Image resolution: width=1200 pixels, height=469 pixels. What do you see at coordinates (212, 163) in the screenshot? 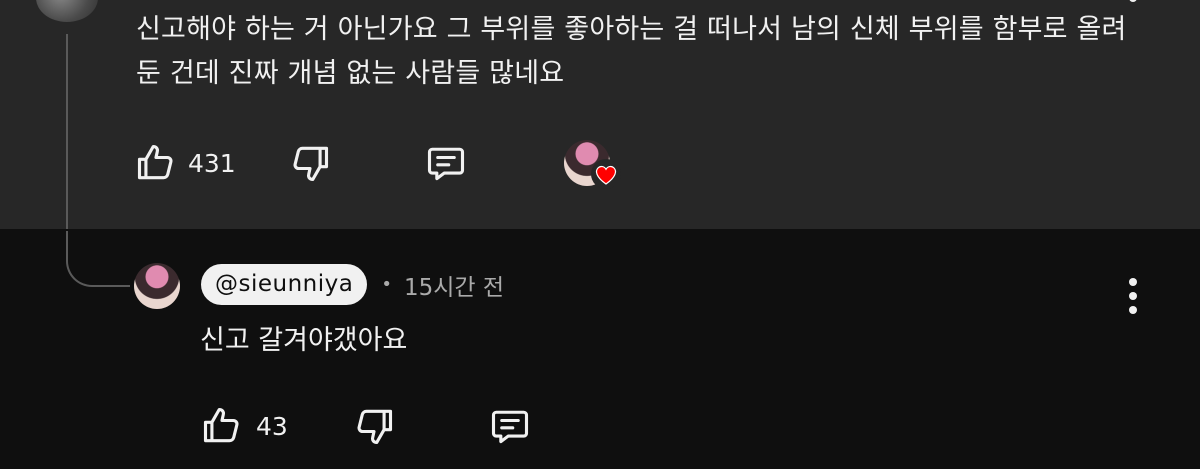
I see `like-count: 431` at bounding box center [212, 163].